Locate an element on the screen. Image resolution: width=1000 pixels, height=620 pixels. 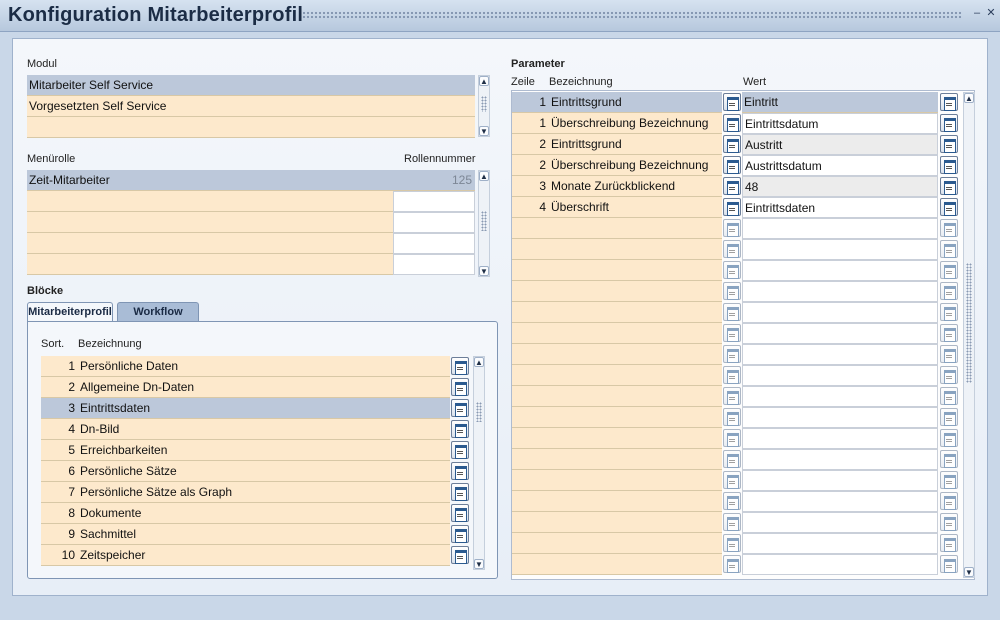
block-sort-cell: 4 is located at coordinates (59, 429).